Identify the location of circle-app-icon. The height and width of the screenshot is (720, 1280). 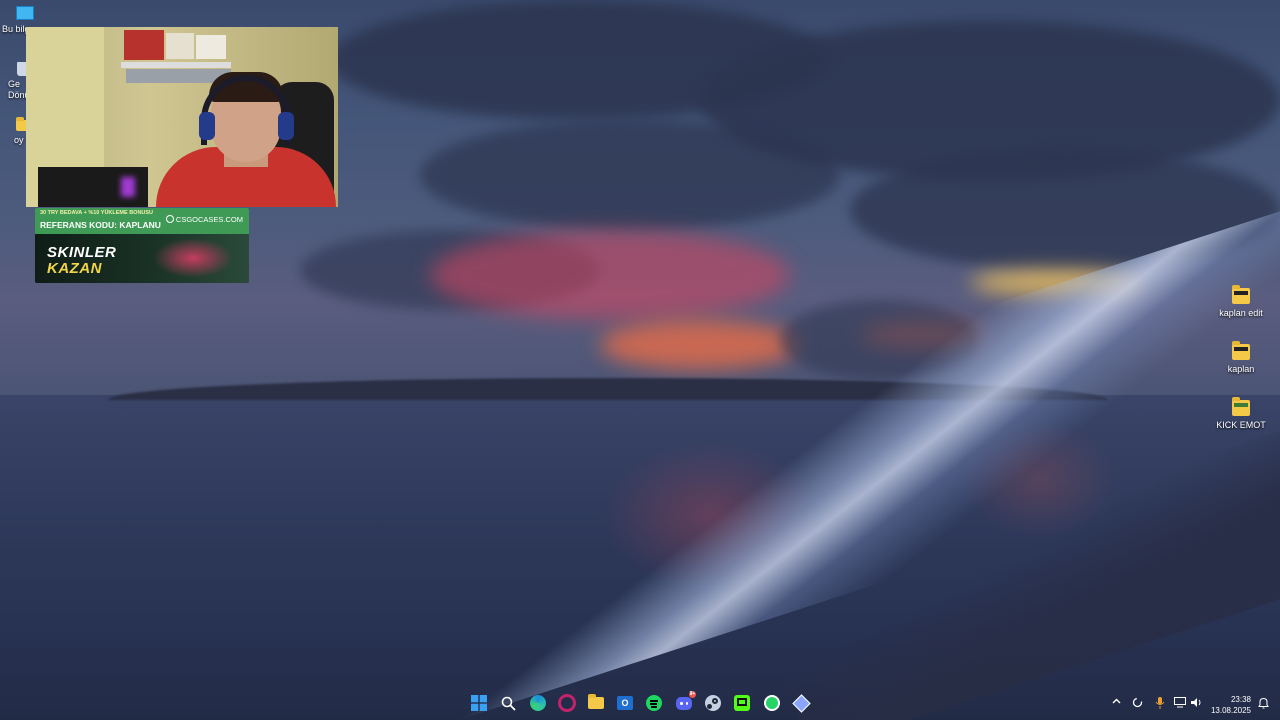
(567, 703).